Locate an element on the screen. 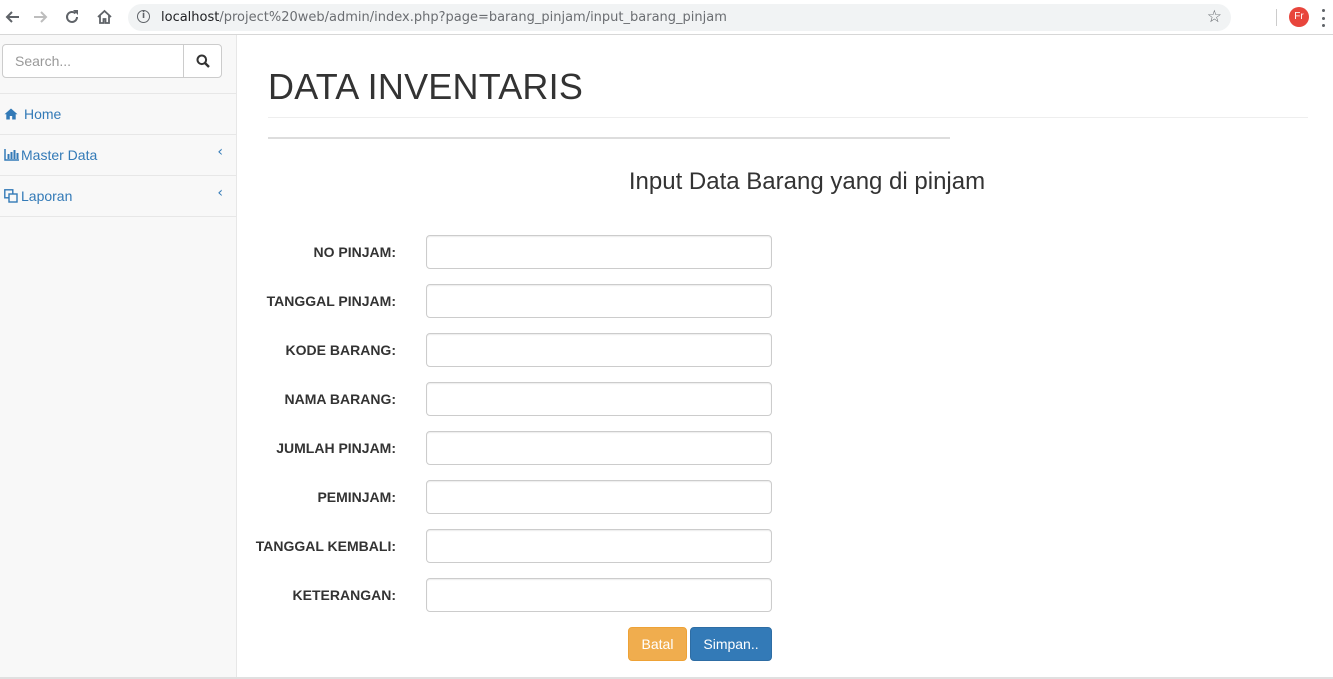 This screenshot has width=1333, height=679. sidebar-item-label: Laporan is located at coordinates (47, 196).